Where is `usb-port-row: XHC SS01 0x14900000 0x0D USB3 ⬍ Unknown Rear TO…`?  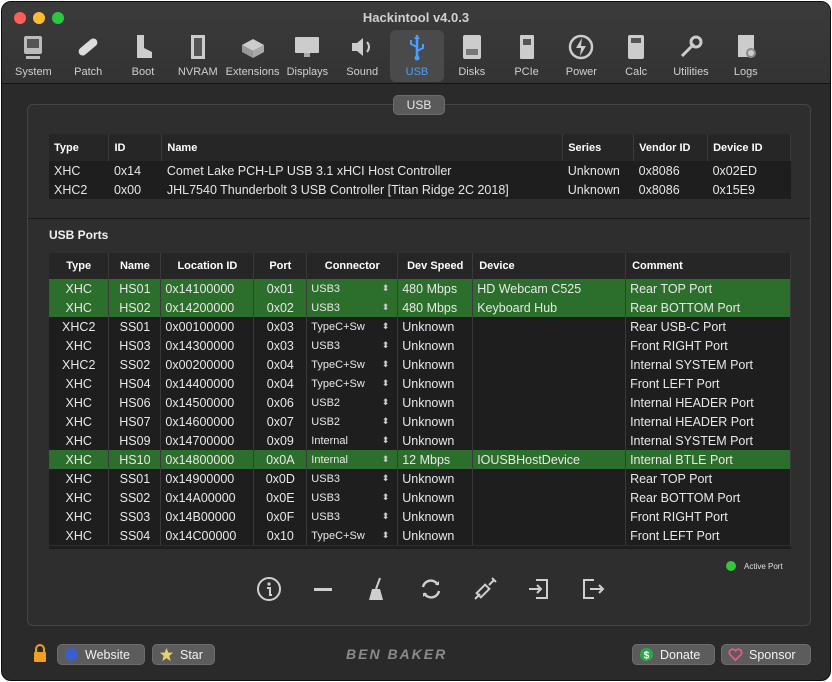
usb-port-row: XHC SS01 0x14900000 0x0D USB3 ⬍ Unknown Rear TO… is located at coordinates (420, 478).